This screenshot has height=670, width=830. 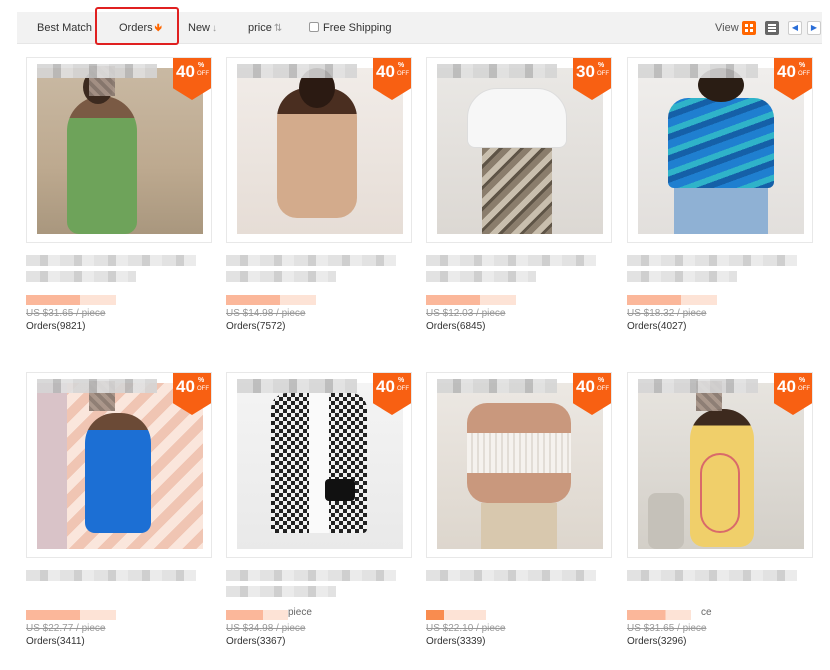 I want to click on photo-white-wrap-top, so click(x=520, y=466).